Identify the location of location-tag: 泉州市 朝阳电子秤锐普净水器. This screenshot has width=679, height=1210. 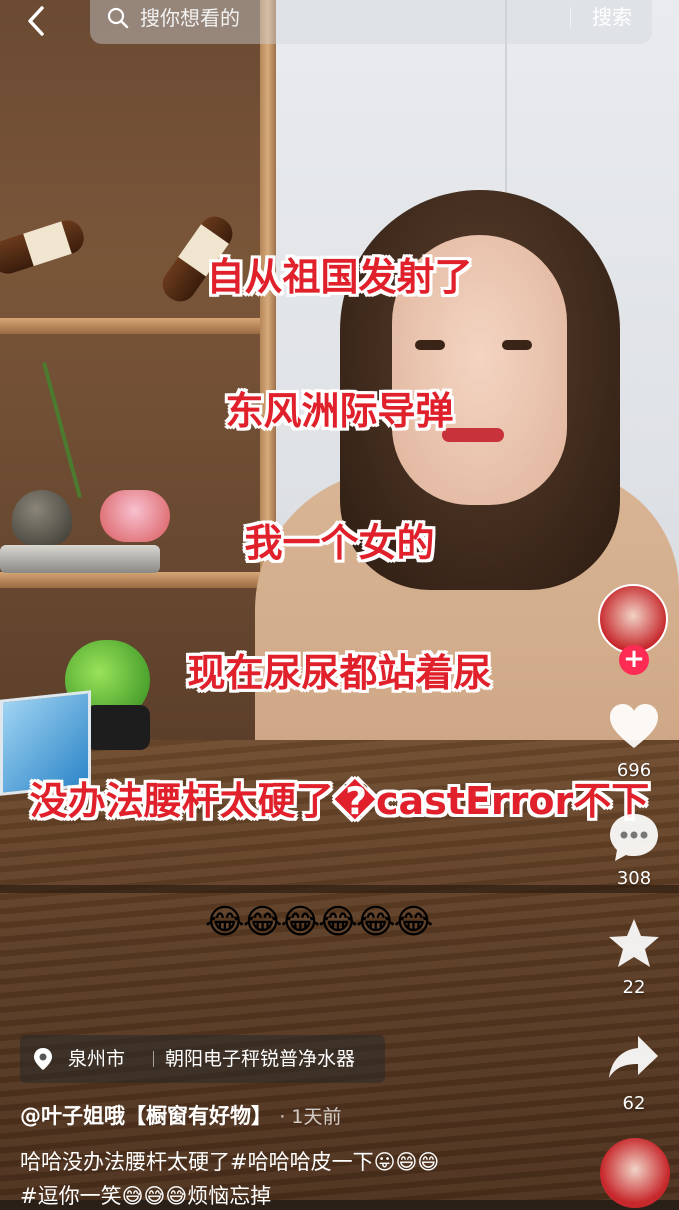
(202, 1059).